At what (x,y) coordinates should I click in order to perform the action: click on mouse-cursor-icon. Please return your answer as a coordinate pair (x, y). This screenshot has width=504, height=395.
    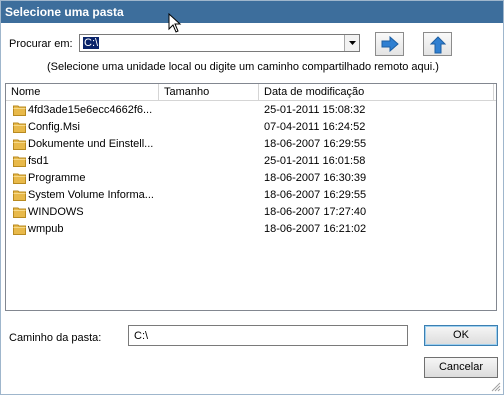
    Looking at the image, I should click on (175, 23).